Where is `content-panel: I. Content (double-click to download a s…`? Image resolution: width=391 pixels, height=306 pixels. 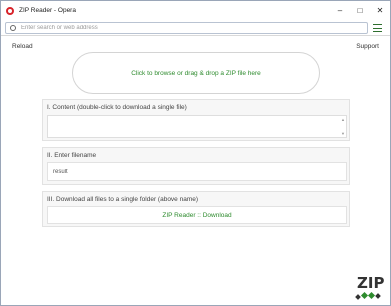 content-panel: I. Content (double-click to download a s… is located at coordinates (196, 120).